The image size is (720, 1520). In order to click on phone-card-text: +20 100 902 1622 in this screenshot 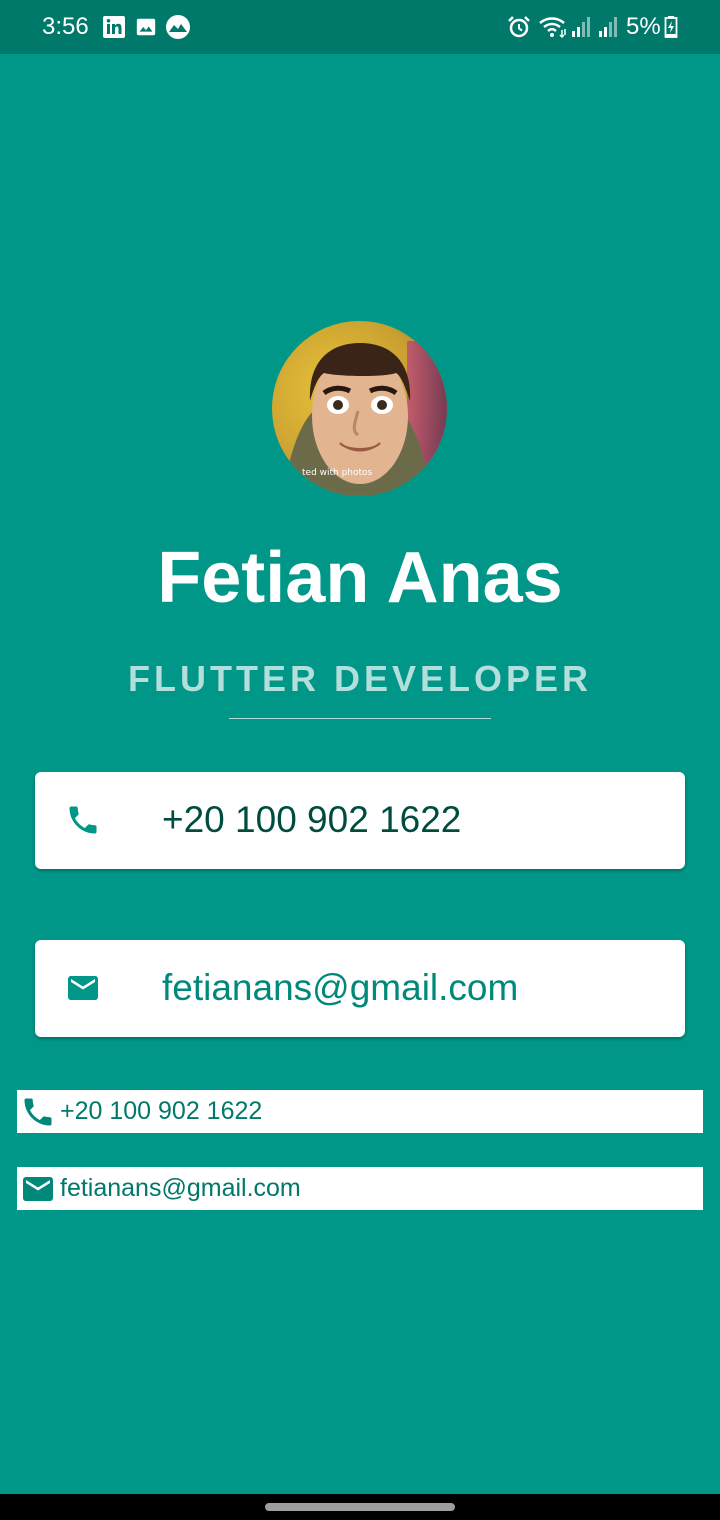, I will do `click(312, 819)`.